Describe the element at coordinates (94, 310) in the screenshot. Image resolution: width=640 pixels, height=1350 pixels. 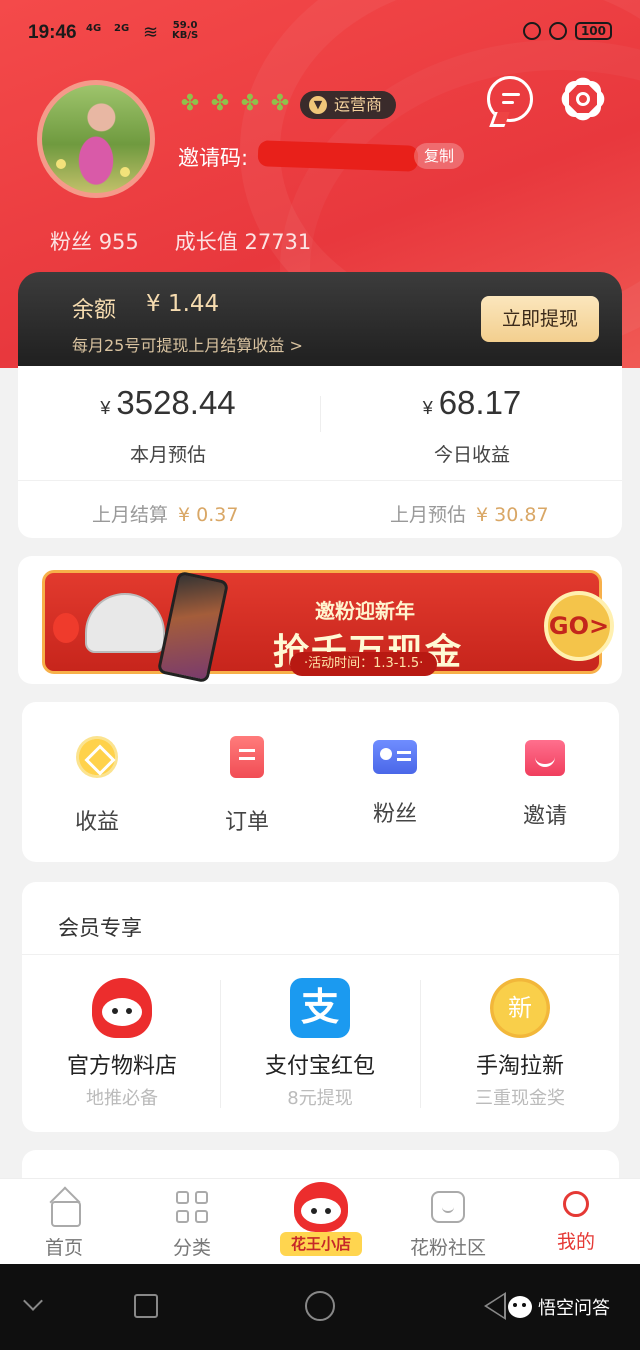
I see `balance-label: 余额` at that location.